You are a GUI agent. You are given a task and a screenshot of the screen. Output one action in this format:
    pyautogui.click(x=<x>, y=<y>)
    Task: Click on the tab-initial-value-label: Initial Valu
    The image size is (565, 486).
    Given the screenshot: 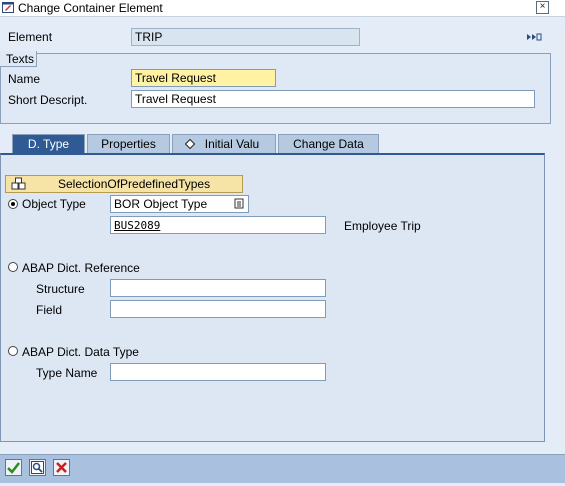 What is the action you would take?
    pyautogui.click(x=232, y=144)
    